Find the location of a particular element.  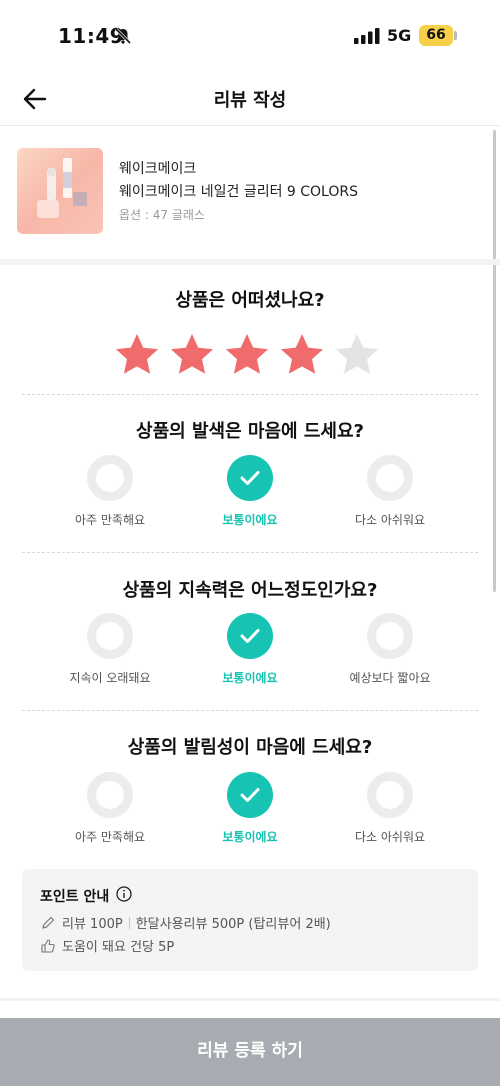

option-0-0: 아주 만족해요 is located at coordinates (110, 493).